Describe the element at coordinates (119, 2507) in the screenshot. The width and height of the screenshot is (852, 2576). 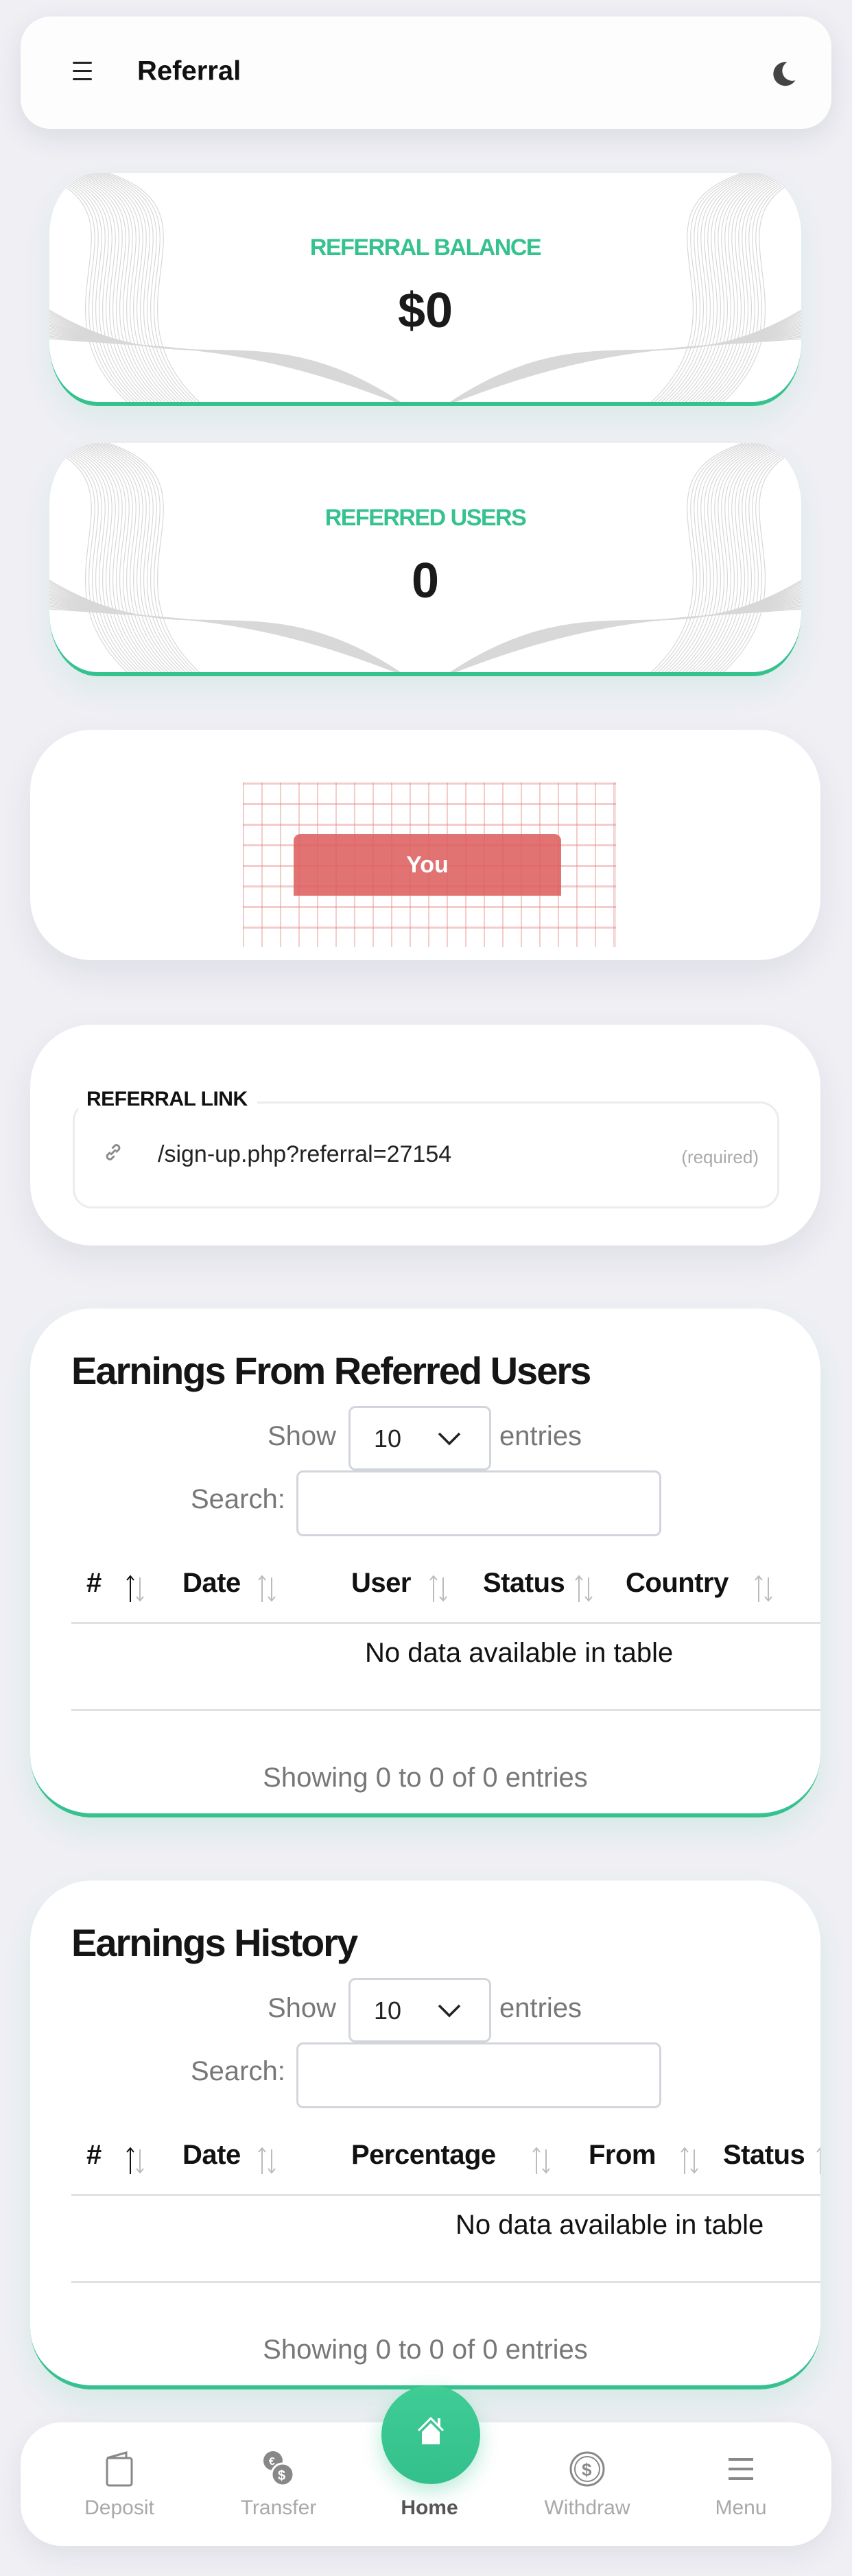
I see `nav-label: Deposit` at that location.